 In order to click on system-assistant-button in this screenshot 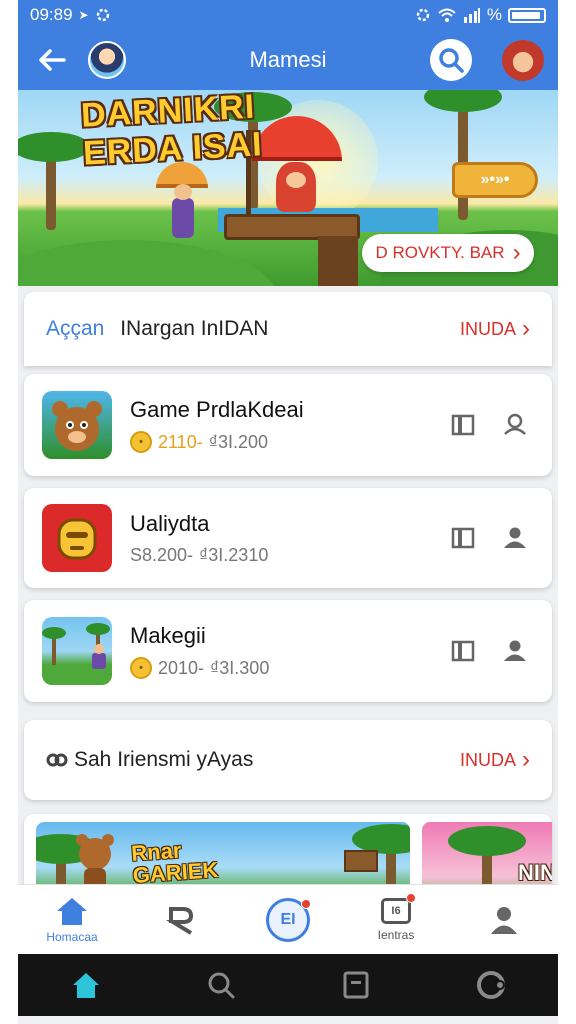, I will do `click(491, 985)`.